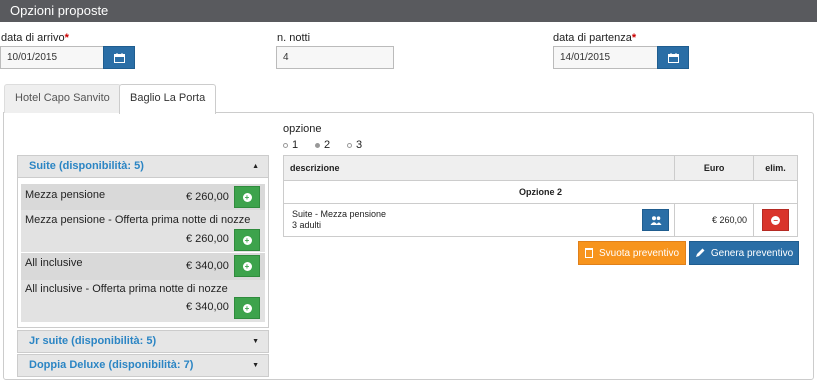 The width and height of the screenshot is (817, 391). Describe the element at coordinates (408, 11) in the screenshot. I see `page-header: Opzioni proposte` at that location.